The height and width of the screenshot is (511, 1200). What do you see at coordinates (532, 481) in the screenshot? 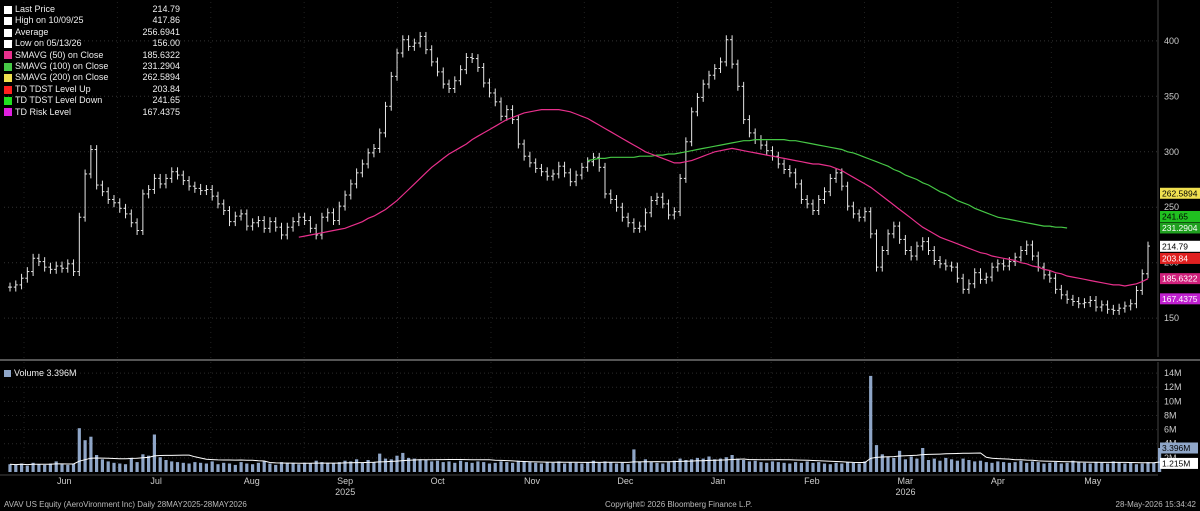
I see `month-label: Nov` at bounding box center [532, 481].